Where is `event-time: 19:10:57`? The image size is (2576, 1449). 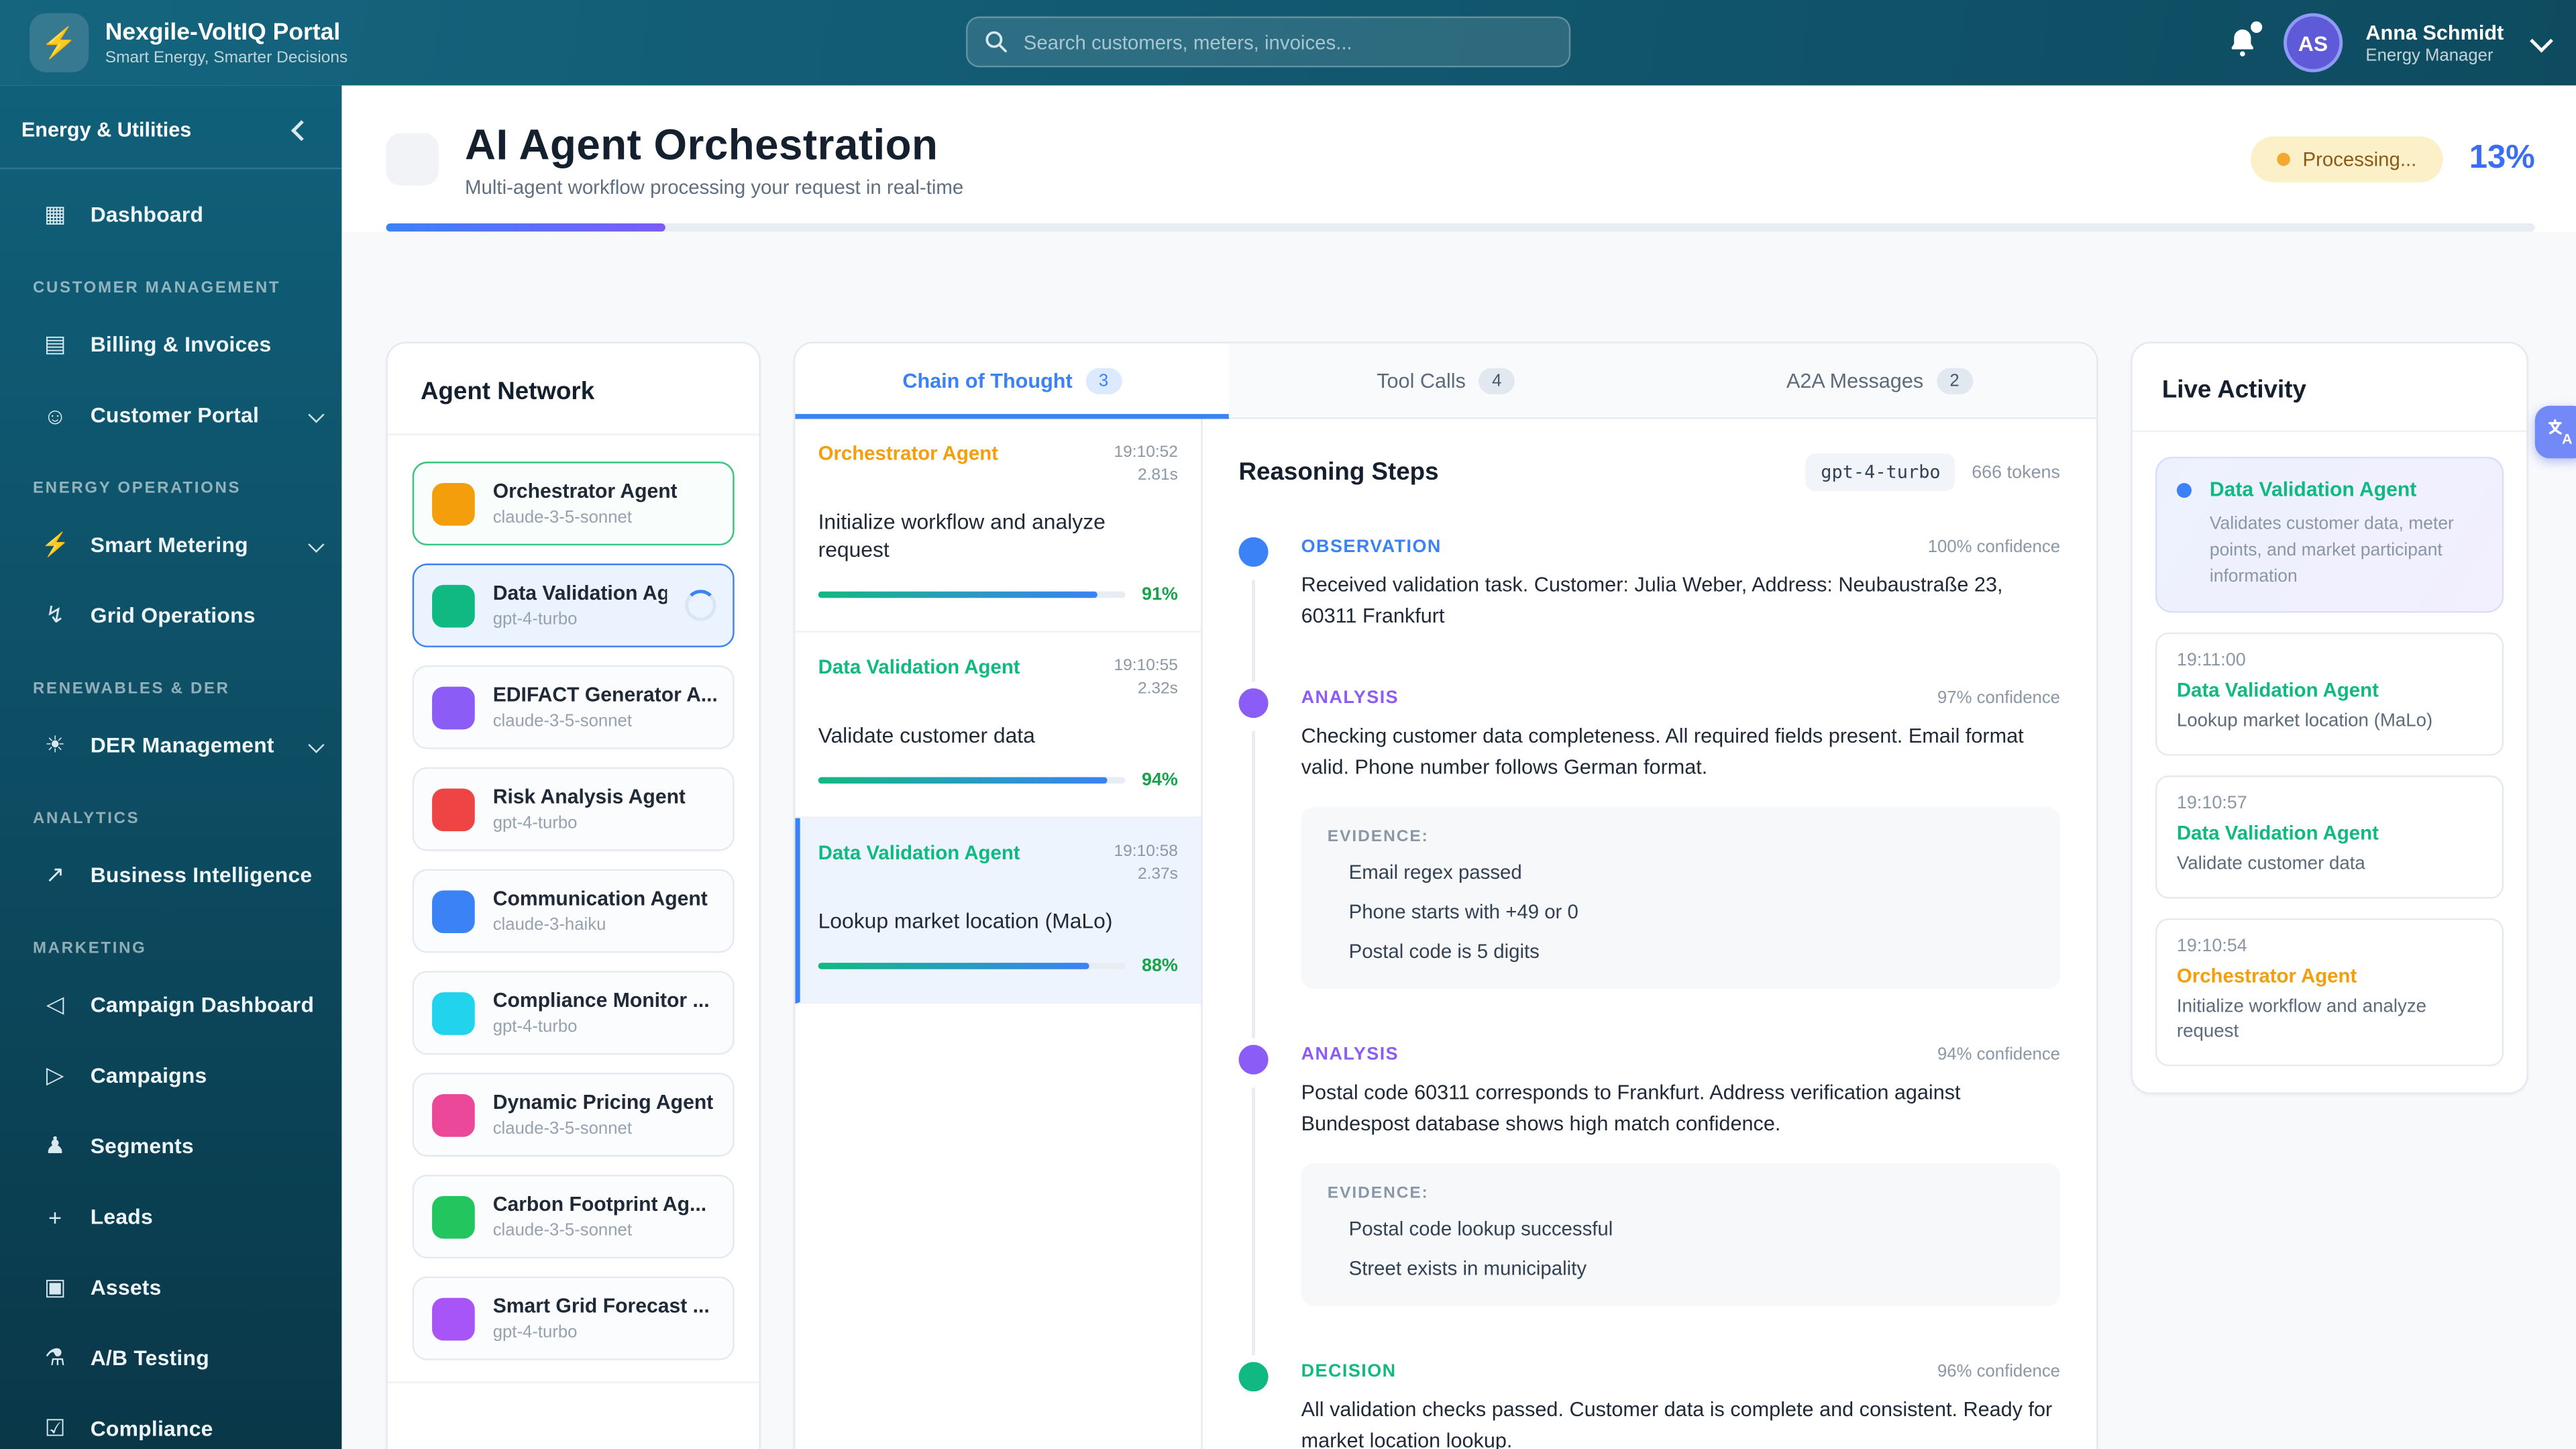 event-time: 19:10:57 is located at coordinates (2211, 803).